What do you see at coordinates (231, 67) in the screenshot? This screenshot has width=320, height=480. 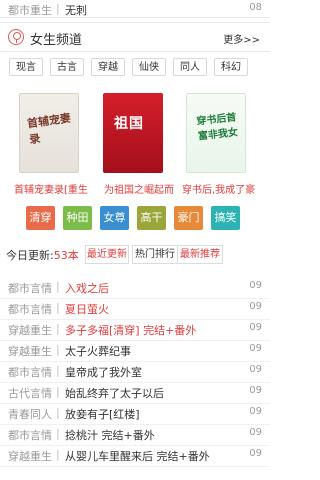 I see `tab-genre: 科幻` at bounding box center [231, 67].